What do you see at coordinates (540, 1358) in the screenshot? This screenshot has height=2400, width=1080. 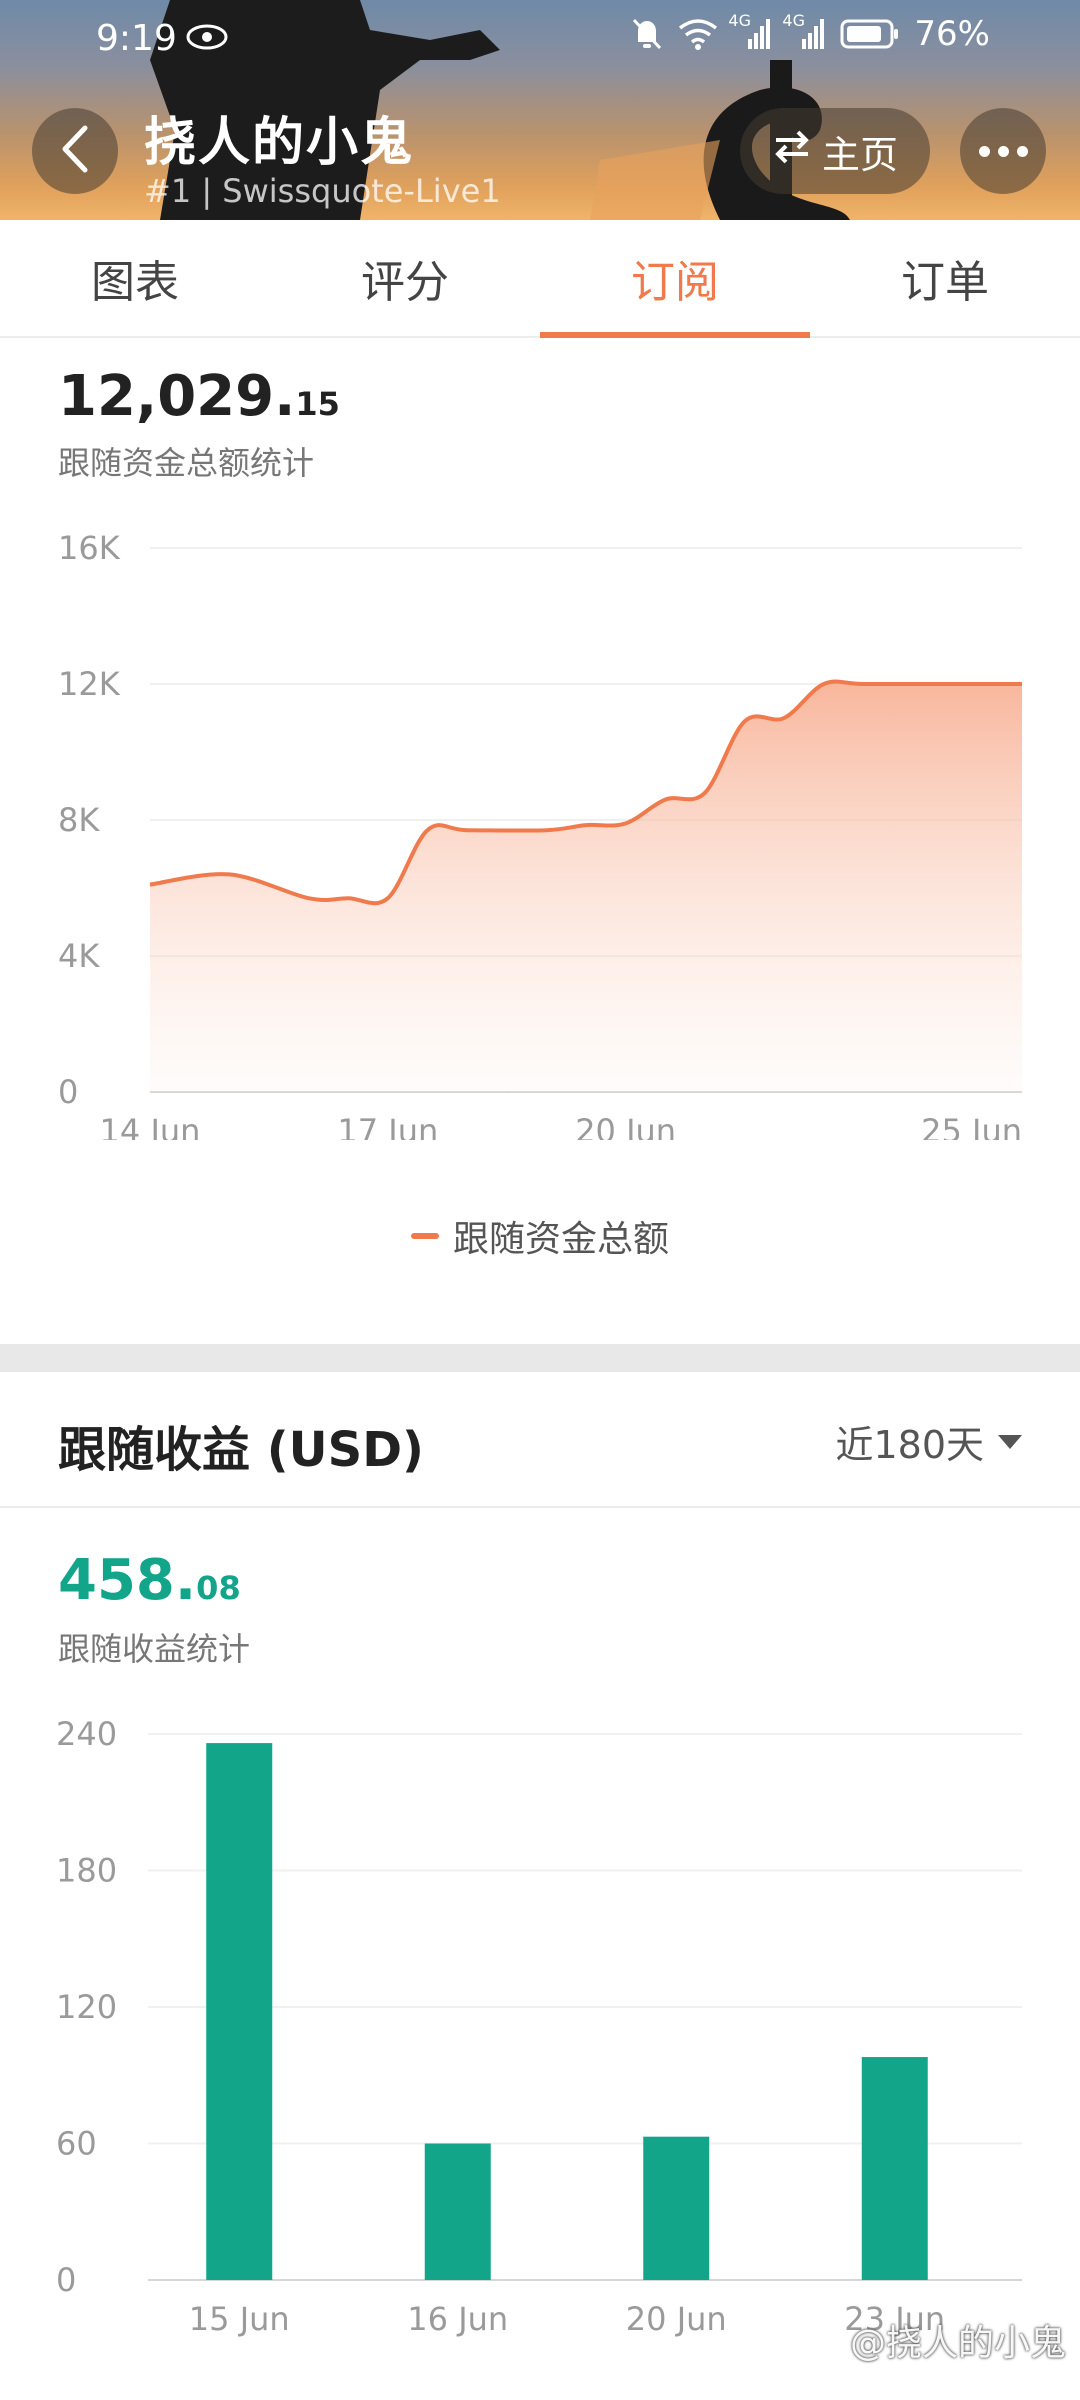 I see `section-divider` at bounding box center [540, 1358].